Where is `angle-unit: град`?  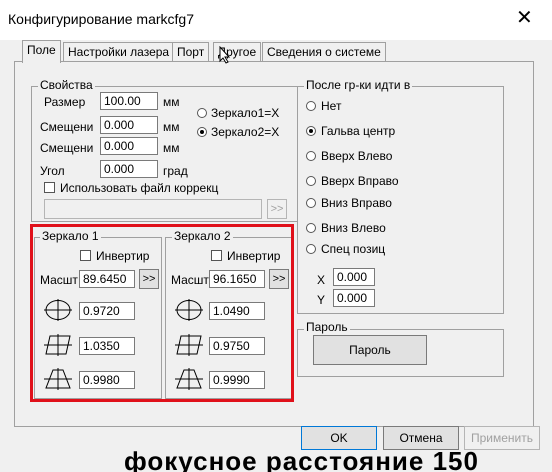
angle-unit: град is located at coordinates (175, 171).